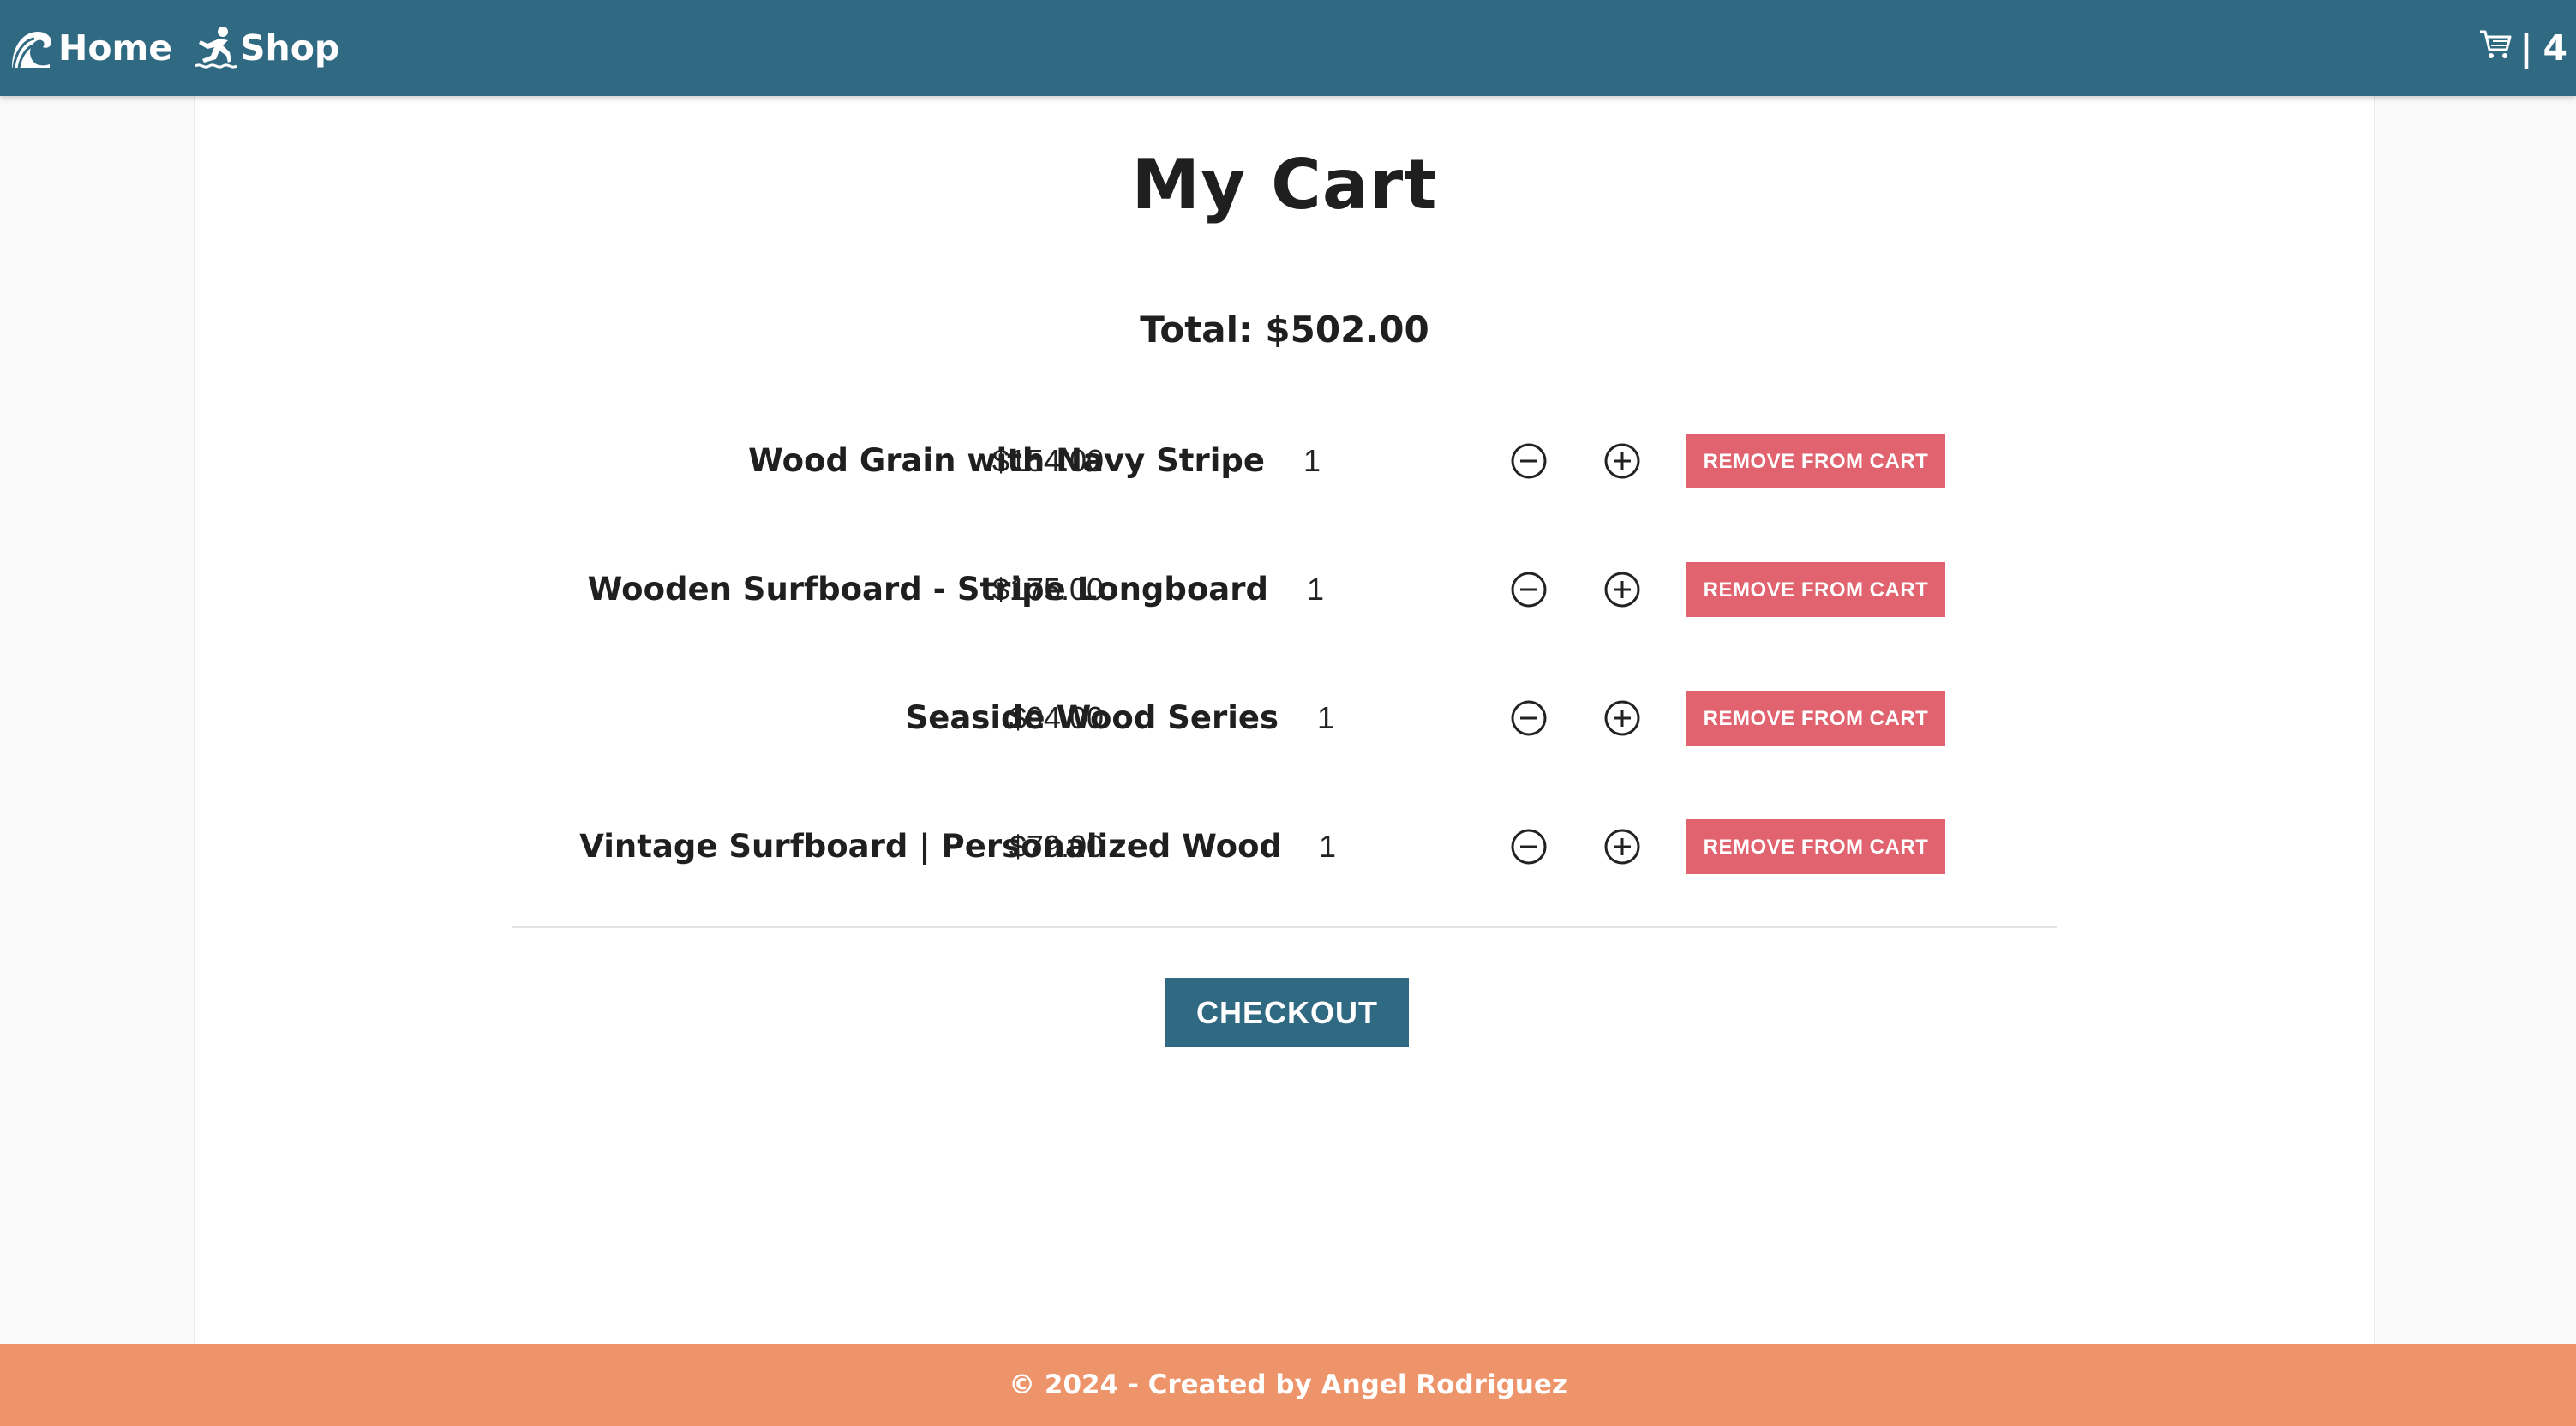 This screenshot has width=2576, height=1426. I want to click on page-title: My Cart, so click(1284, 185).